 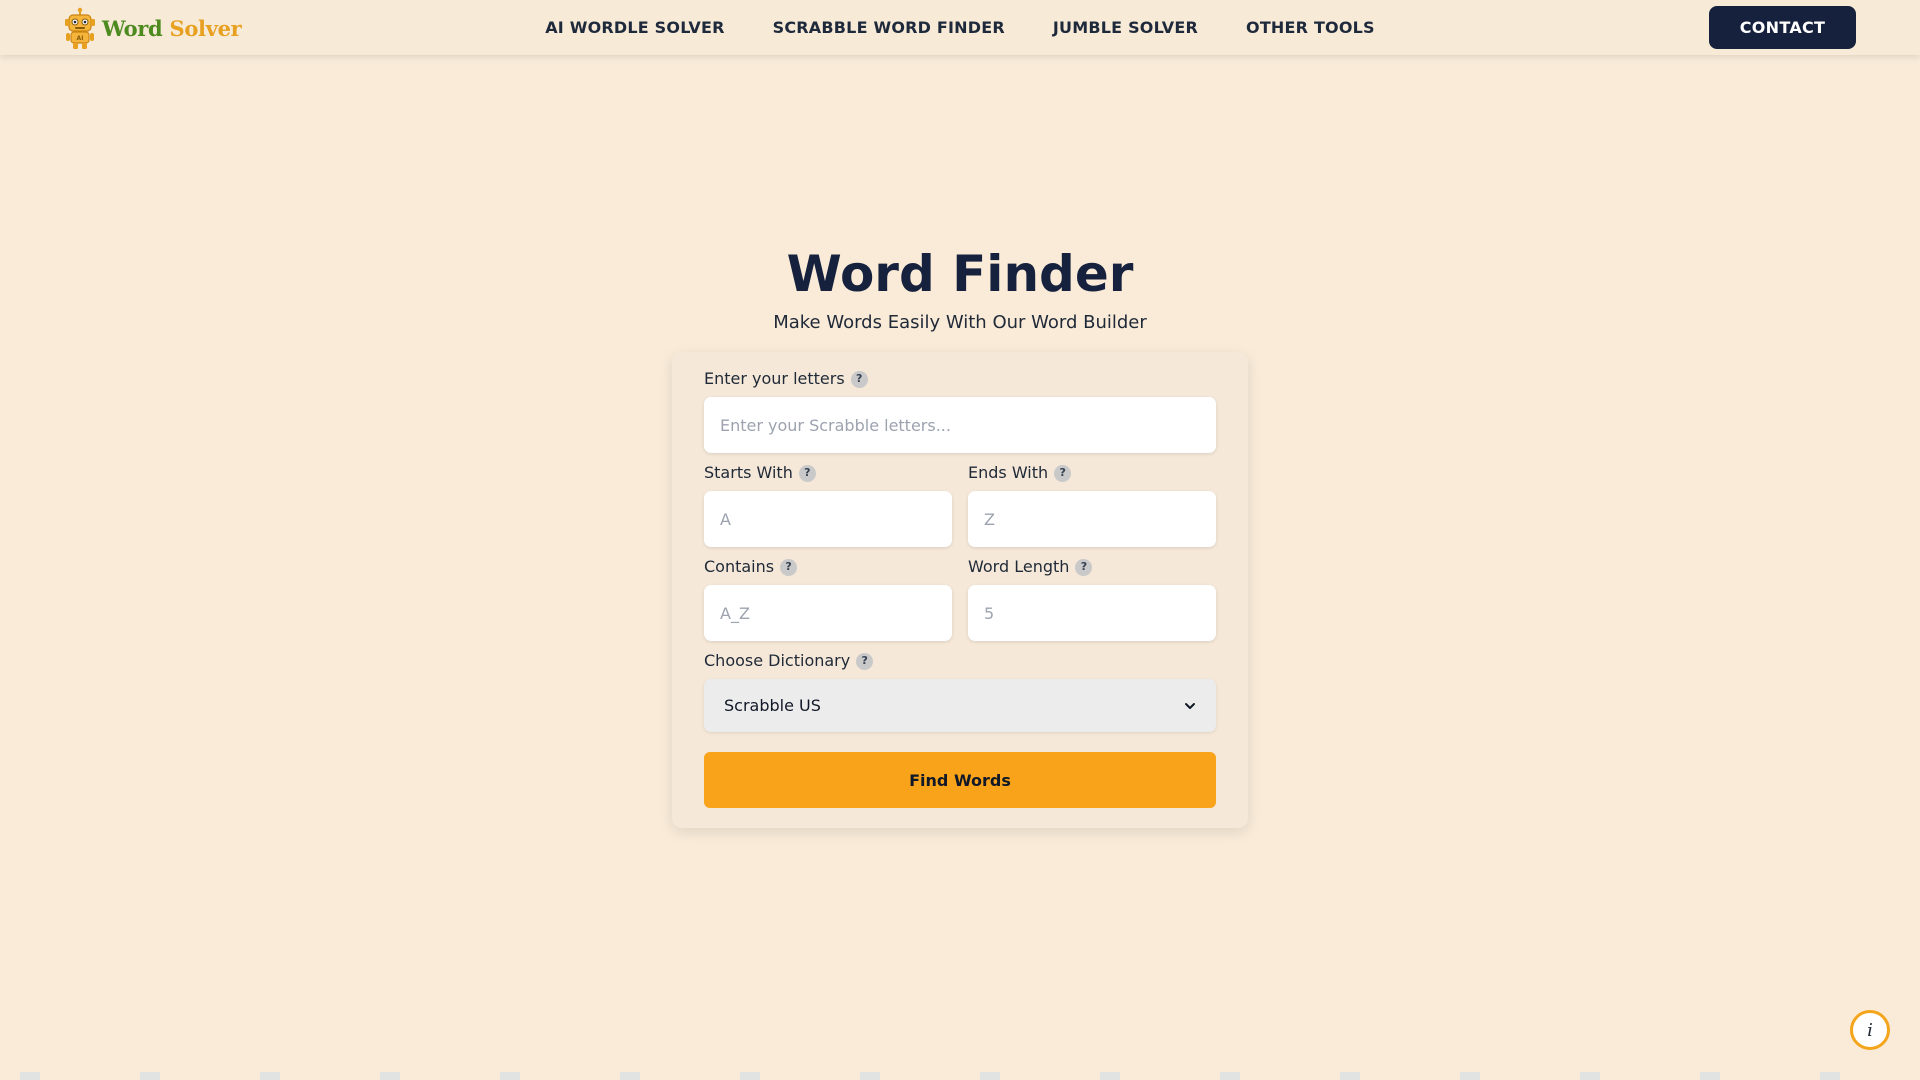 What do you see at coordinates (1125, 27) in the screenshot?
I see `nav-link-jumble-solver: JUMBLE SOLVER` at bounding box center [1125, 27].